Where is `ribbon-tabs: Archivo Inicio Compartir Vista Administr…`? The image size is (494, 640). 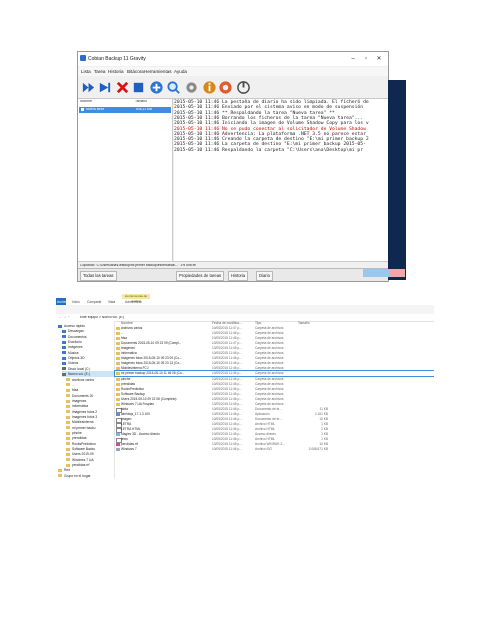 ribbon-tabs: Archivo Inicio Compartir Vista Administr… is located at coordinates (245, 299).